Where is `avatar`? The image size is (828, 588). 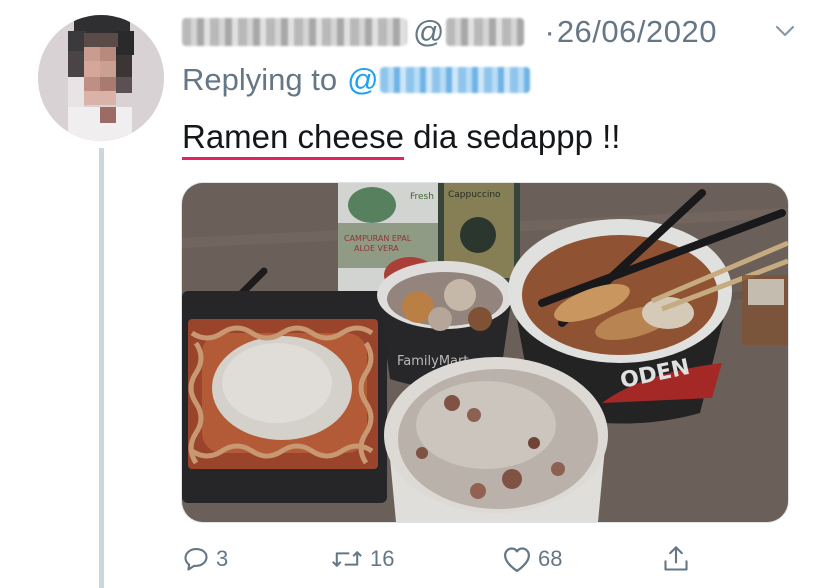
avatar is located at coordinates (101, 78).